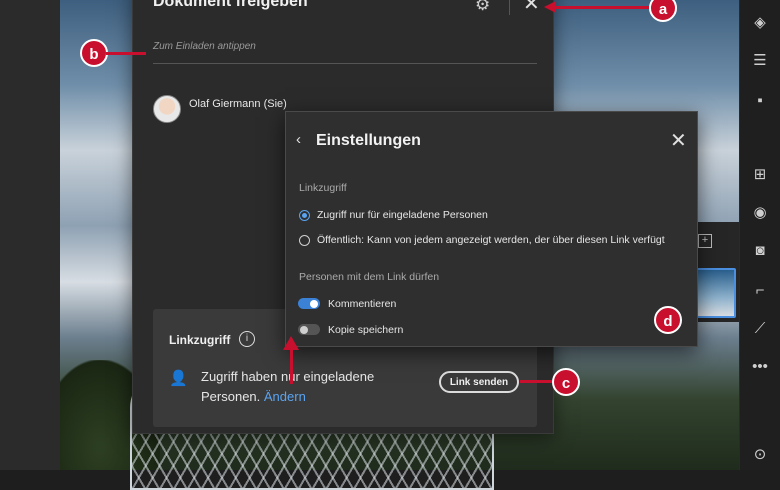 Image resolution: width=780 pixels, height=490 pixels. What do you see at coordinates (760, 455) in the screenshot?
I see `zoom-icon: ⊙` at bounding box center [760, 455].